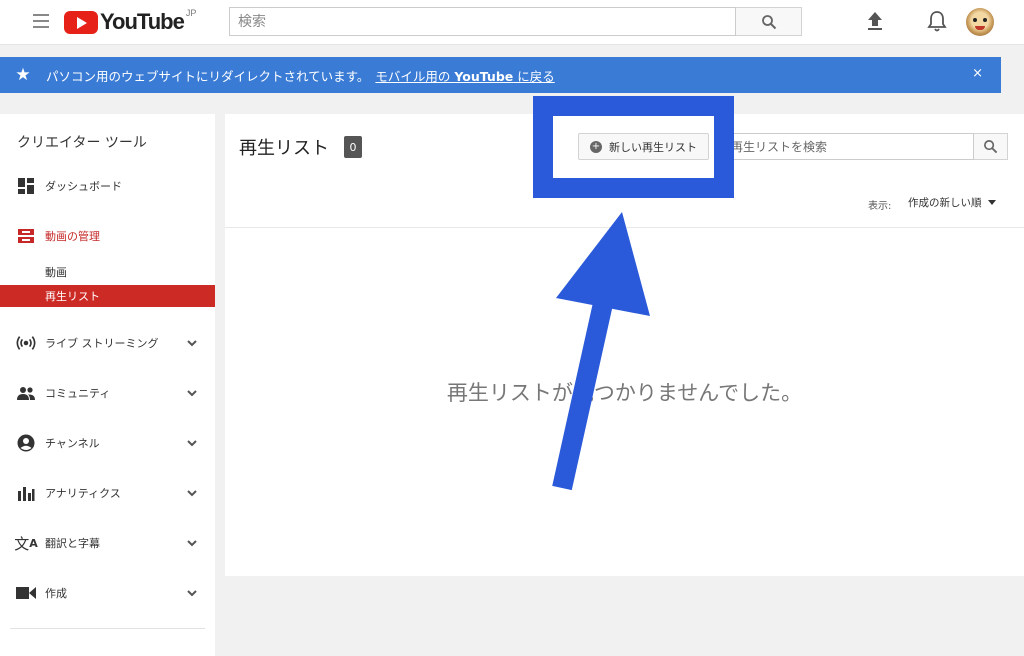 The image size is (1024, 656). I want to click on sidebar-item-video-manager: 動画の管理, so click(107, 236).